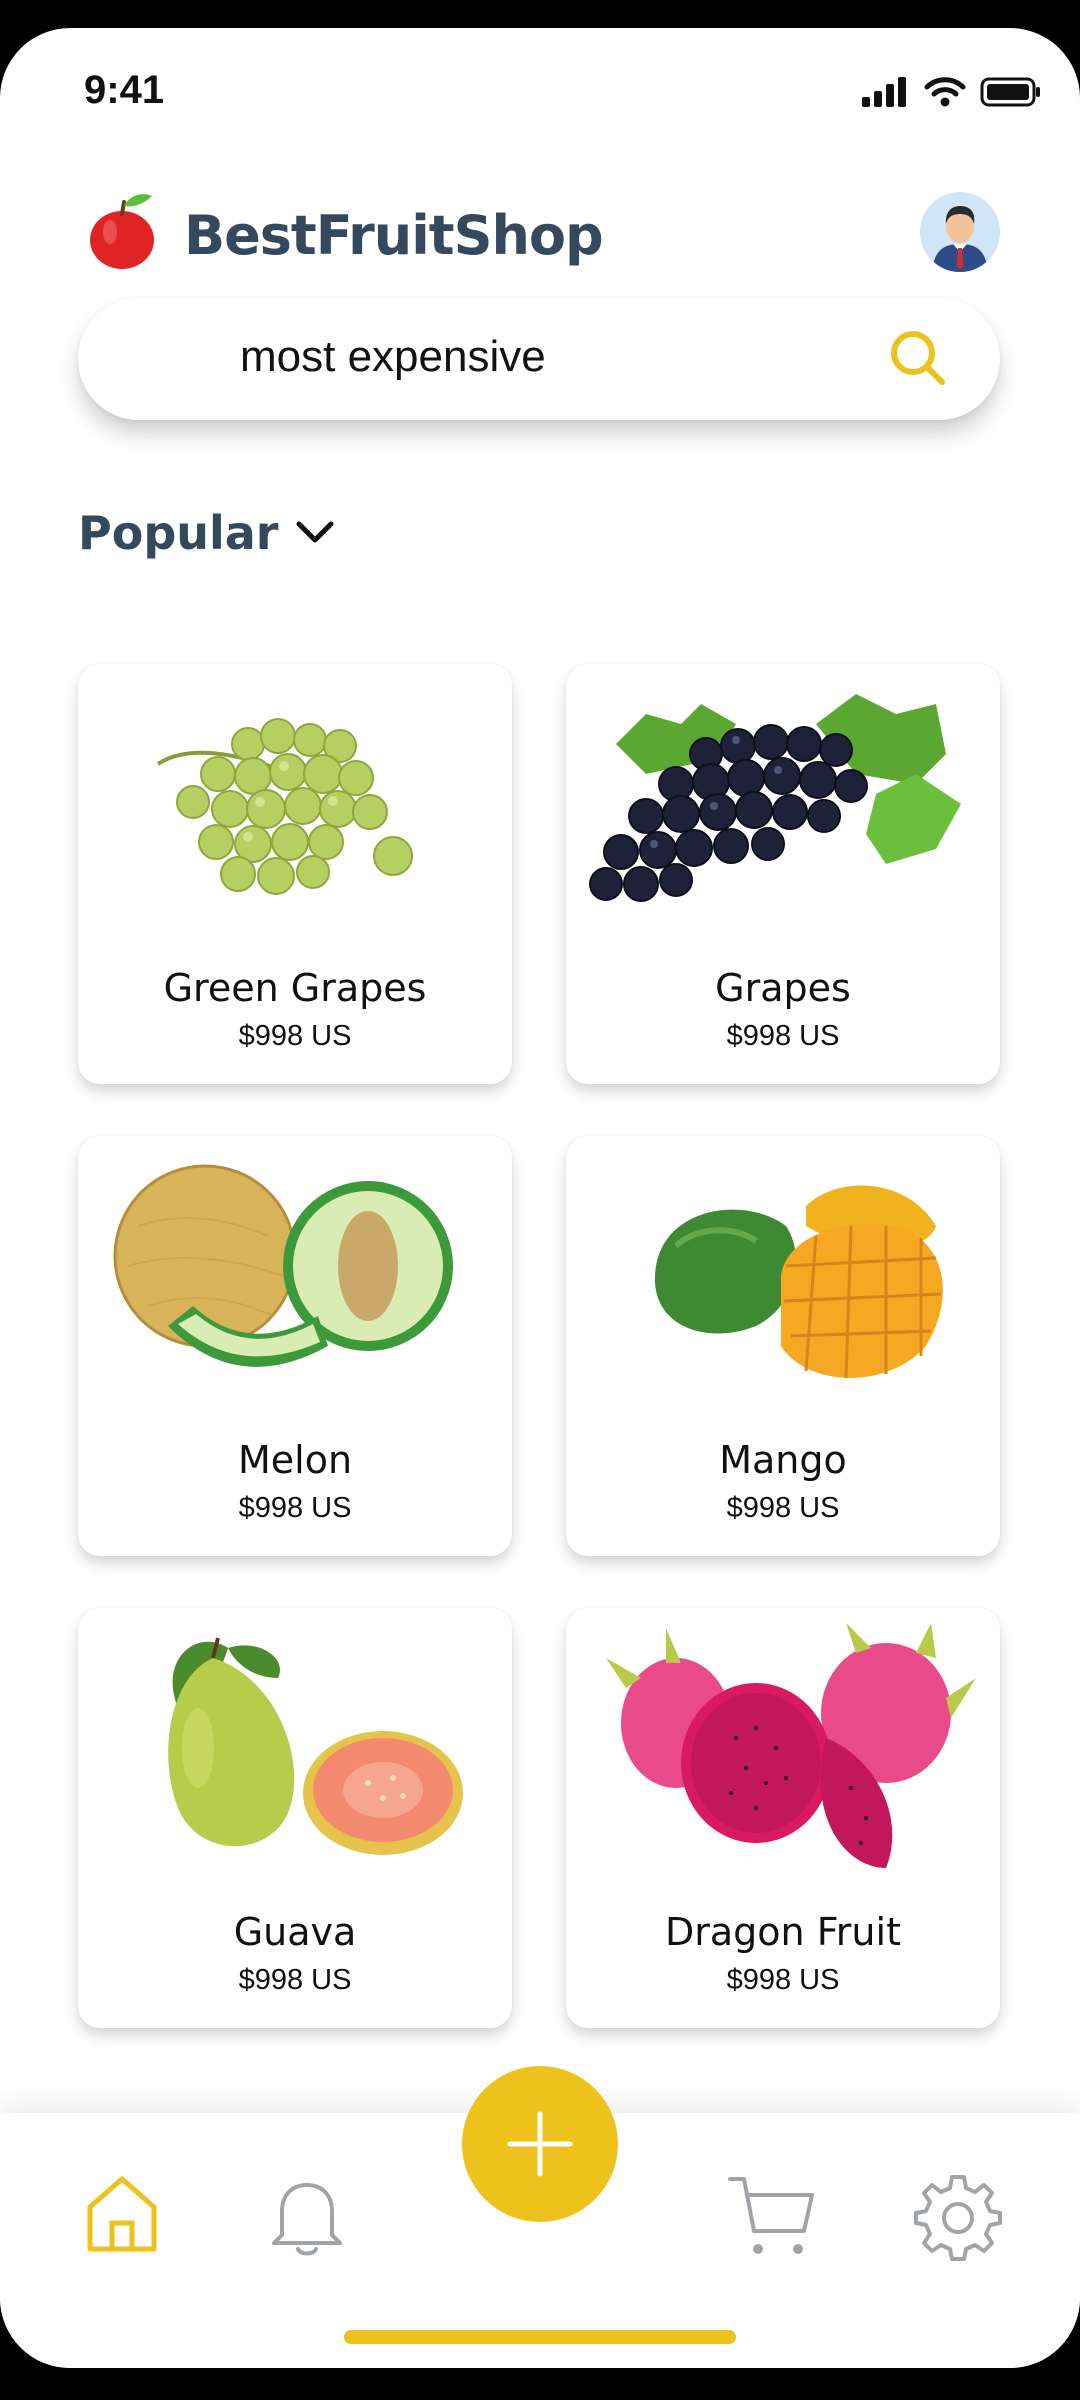  What do you see at coordinates (314, 532) in the screenshot?
I see `chevron-down-icon` at bounding box center [314, 532].